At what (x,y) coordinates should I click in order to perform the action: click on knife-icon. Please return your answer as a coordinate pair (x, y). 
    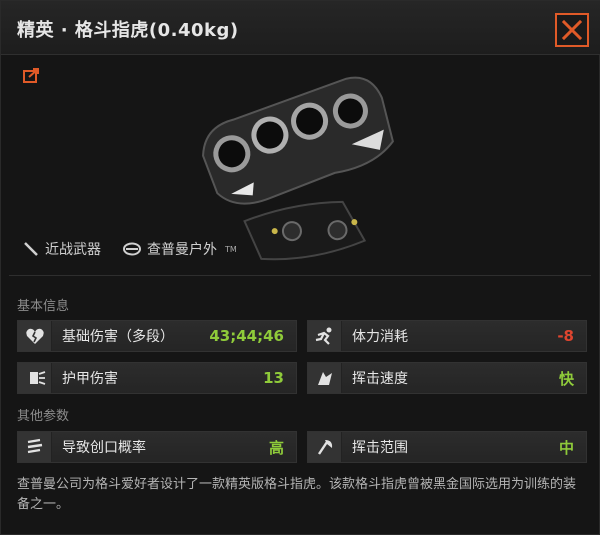
    Looking at the image, I should click on (31, 249).